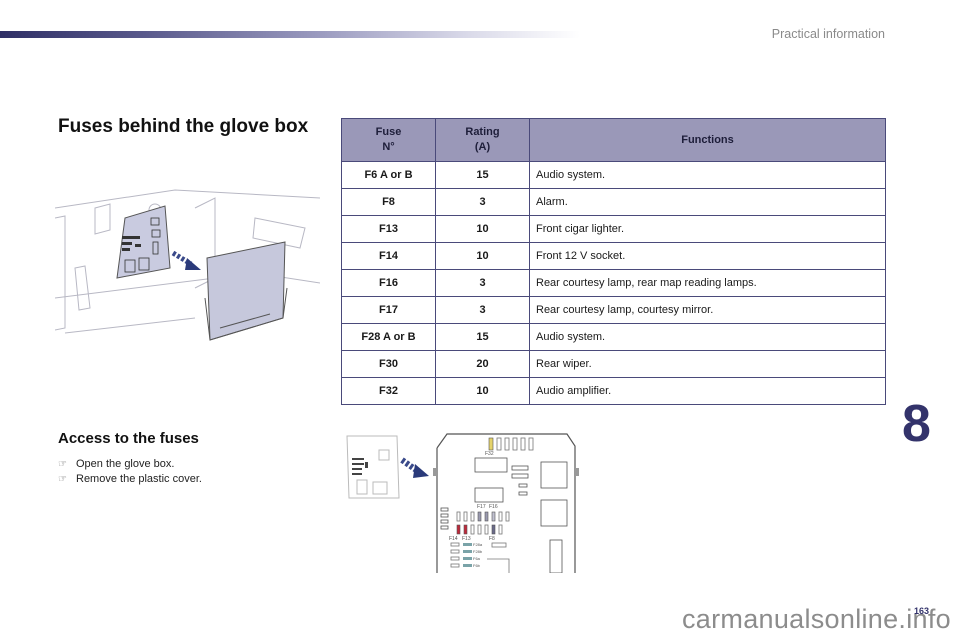 This screenshot has height=640, width=960. Describe the element at coordinates (373, 467) in the screenshot. I see `fusebox-thumbnail` at that location.